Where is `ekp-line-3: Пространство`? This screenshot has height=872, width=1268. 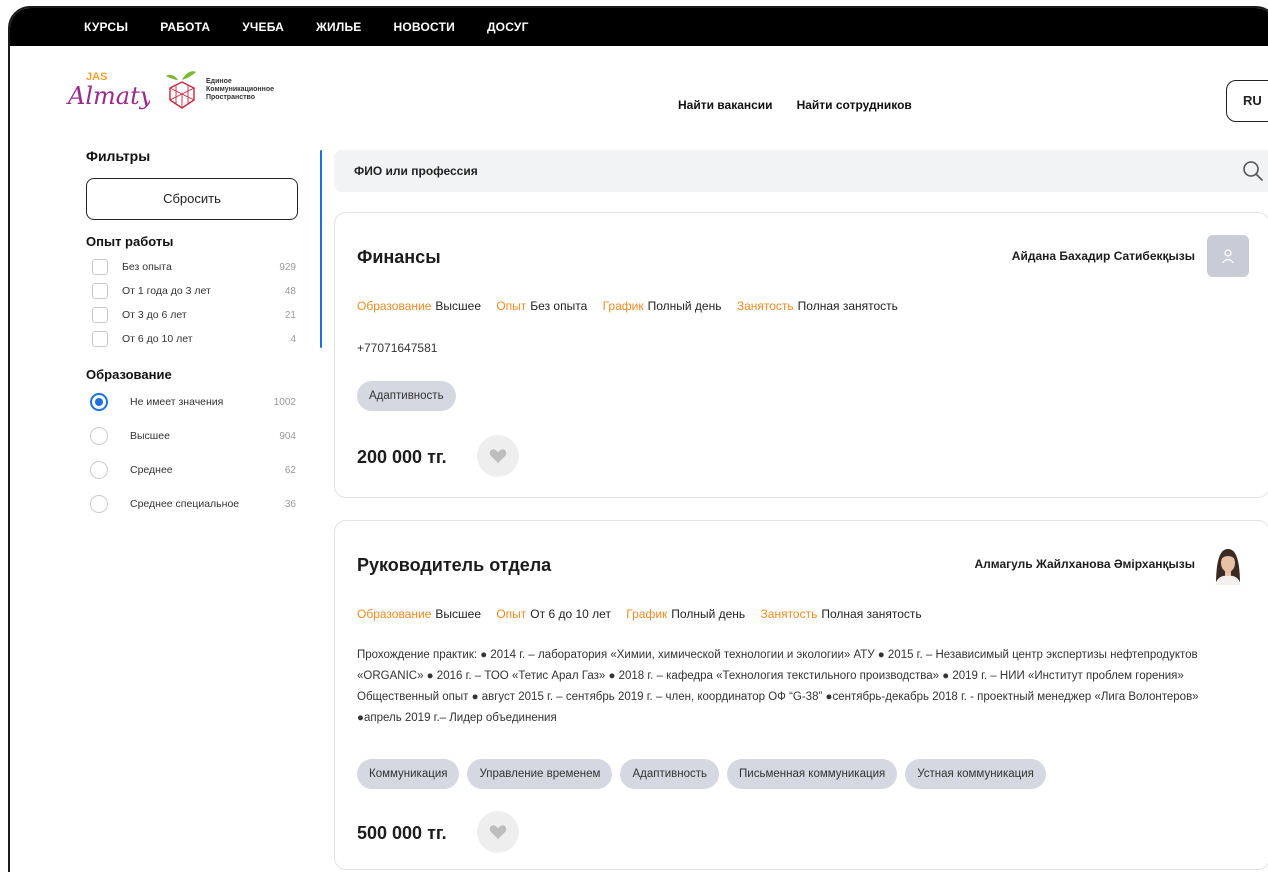 ekp-line-3: Пространство is located at coordinates (231, 97).